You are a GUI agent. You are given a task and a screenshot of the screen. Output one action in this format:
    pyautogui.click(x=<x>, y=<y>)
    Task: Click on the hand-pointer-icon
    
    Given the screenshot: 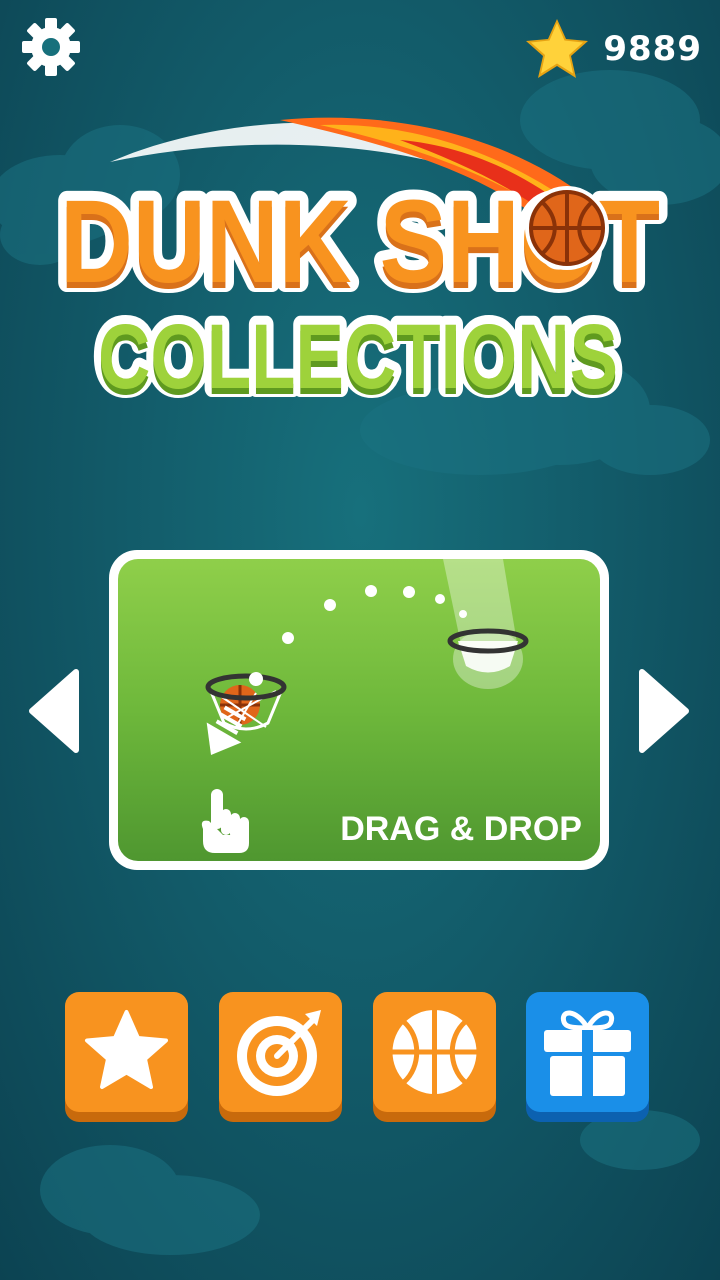 What is the action you would take?
    pyautogui.click(x=225, y=821)
    